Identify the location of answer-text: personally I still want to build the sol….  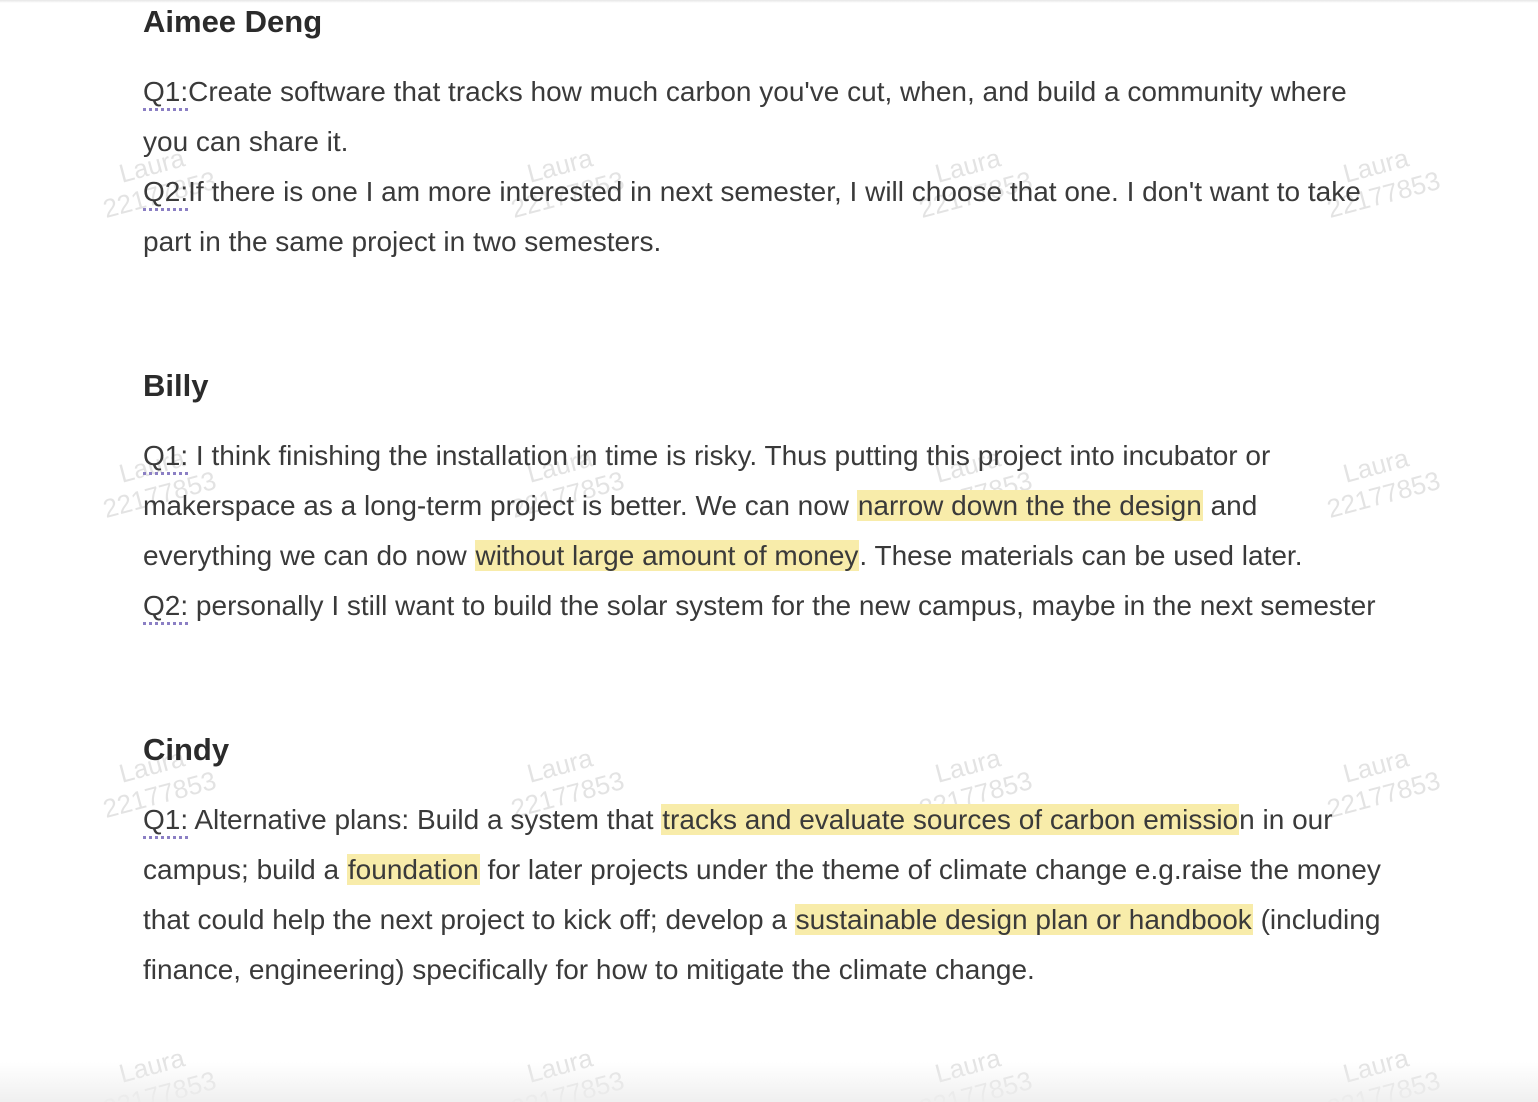
(782, 605).